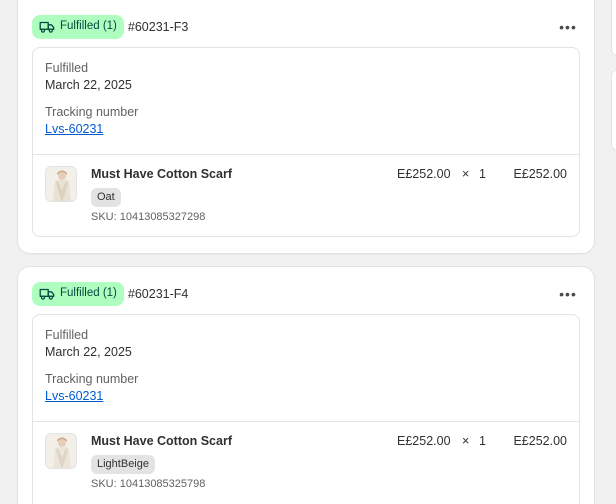 This screenshot has width=616, height=504. Describe the element at coordinates (158, 294) in the screenshot. I see `fulfillment-order-id: #60231-F4` at that location.